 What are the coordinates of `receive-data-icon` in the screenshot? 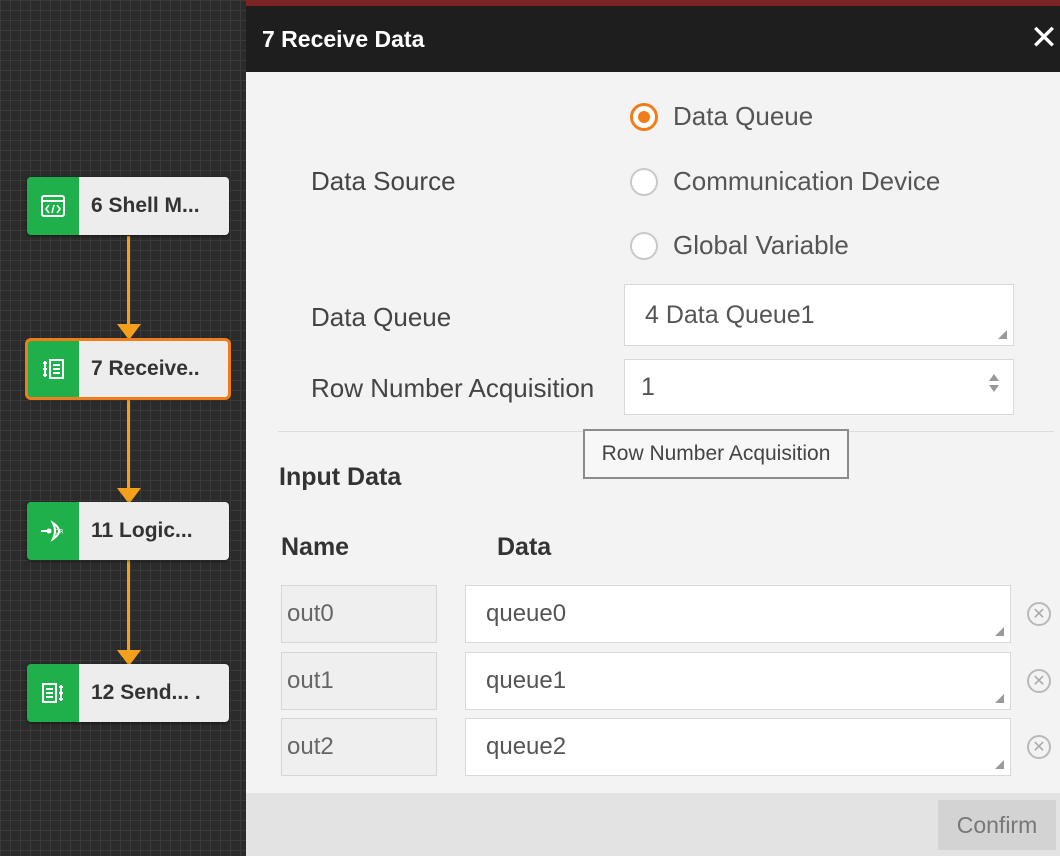 It's located at (53, 369).